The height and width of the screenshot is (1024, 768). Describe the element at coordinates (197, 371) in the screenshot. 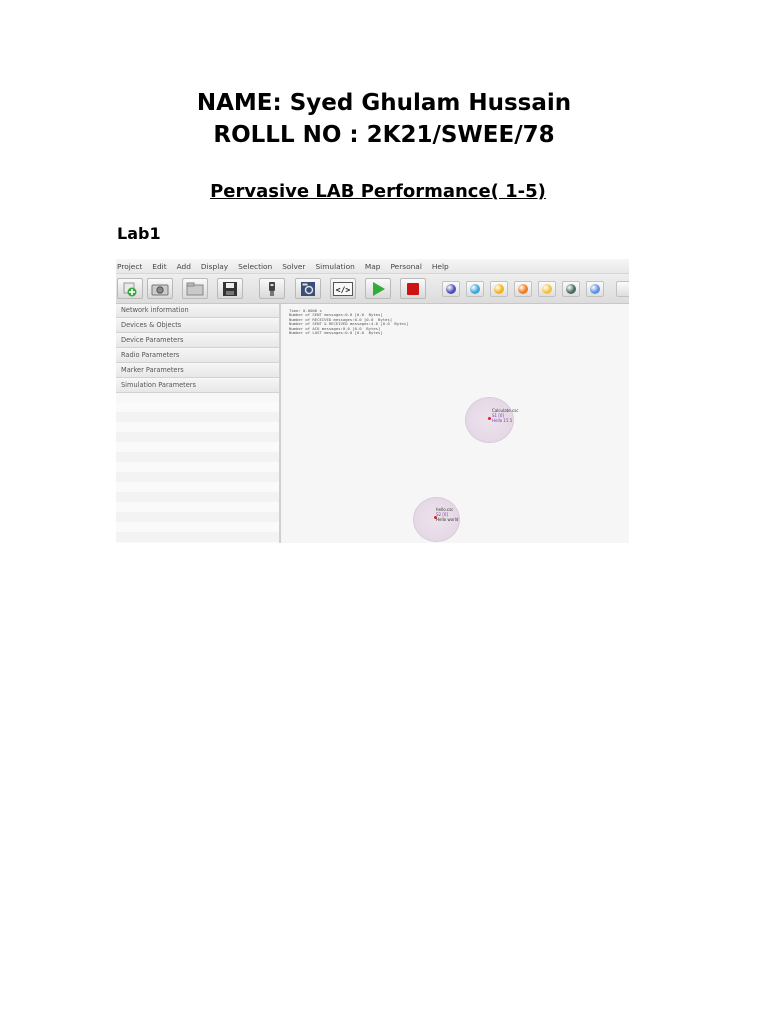

I see `sidebar-item-marker-parameters: Marker Parameters` at that location.